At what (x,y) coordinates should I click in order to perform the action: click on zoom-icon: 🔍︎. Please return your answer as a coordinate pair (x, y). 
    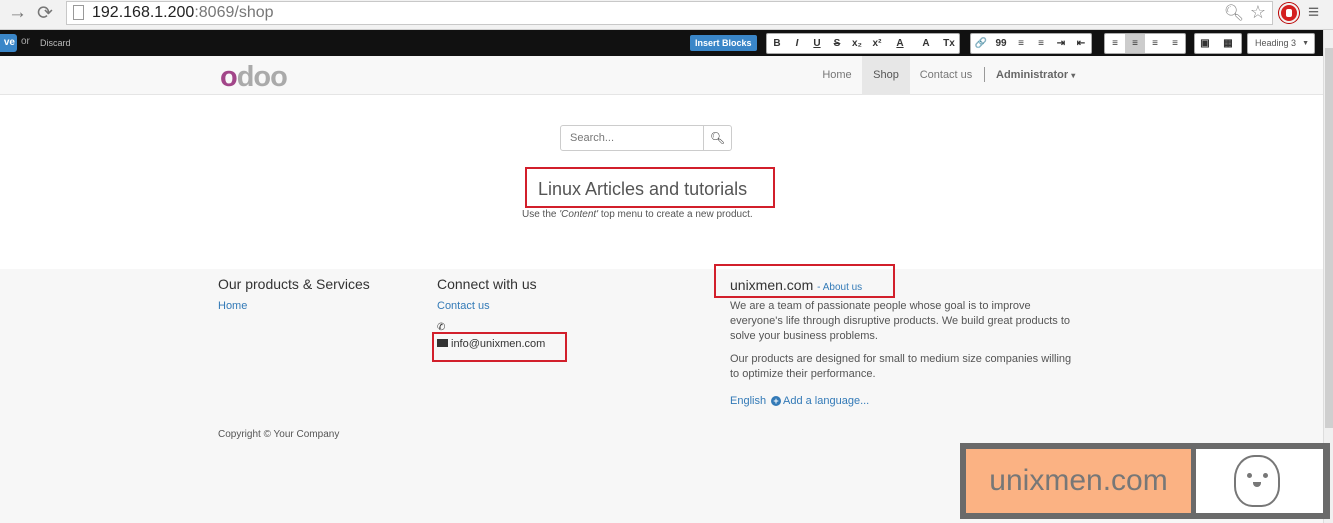
    Looking at the image, I should click on (1234, 13).